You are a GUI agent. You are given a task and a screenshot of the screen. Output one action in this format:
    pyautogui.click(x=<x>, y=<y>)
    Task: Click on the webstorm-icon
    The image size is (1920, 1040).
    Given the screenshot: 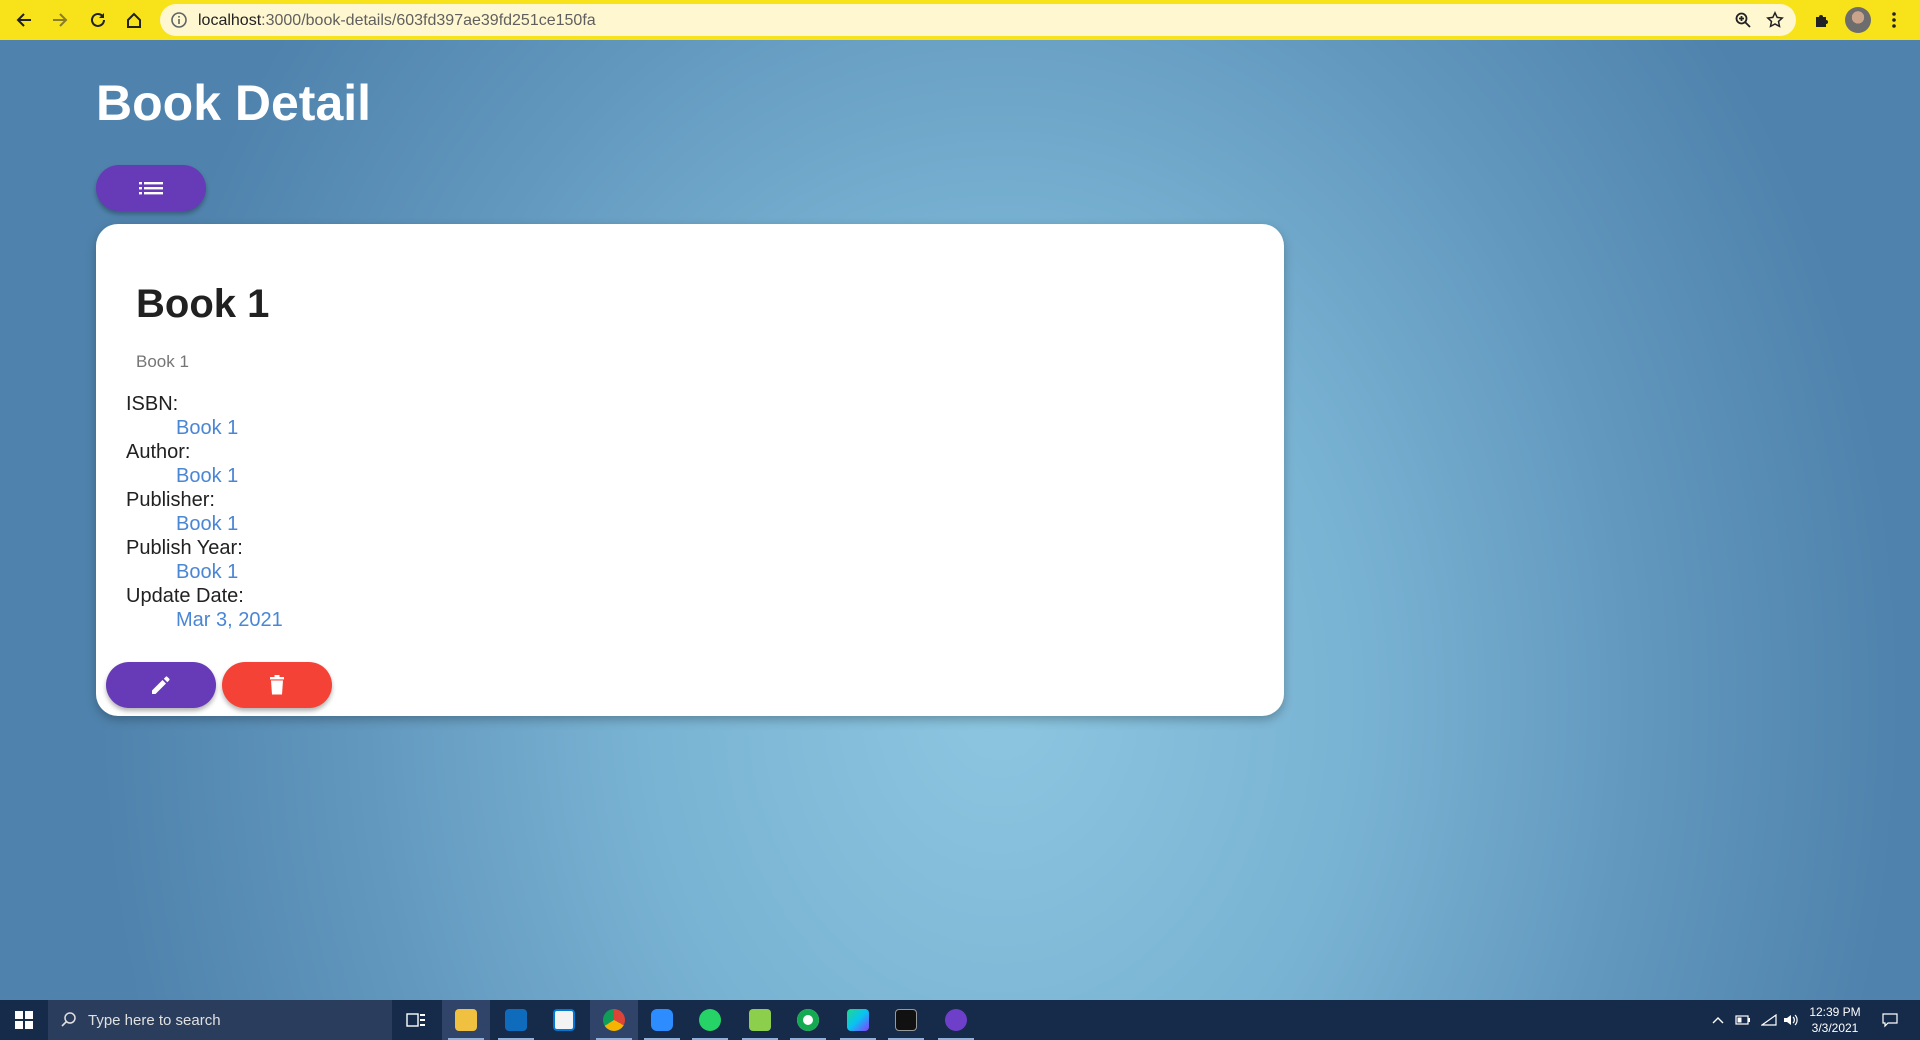 What is the action you would take?
    pyautogui.click(x=858, y=1020)
    